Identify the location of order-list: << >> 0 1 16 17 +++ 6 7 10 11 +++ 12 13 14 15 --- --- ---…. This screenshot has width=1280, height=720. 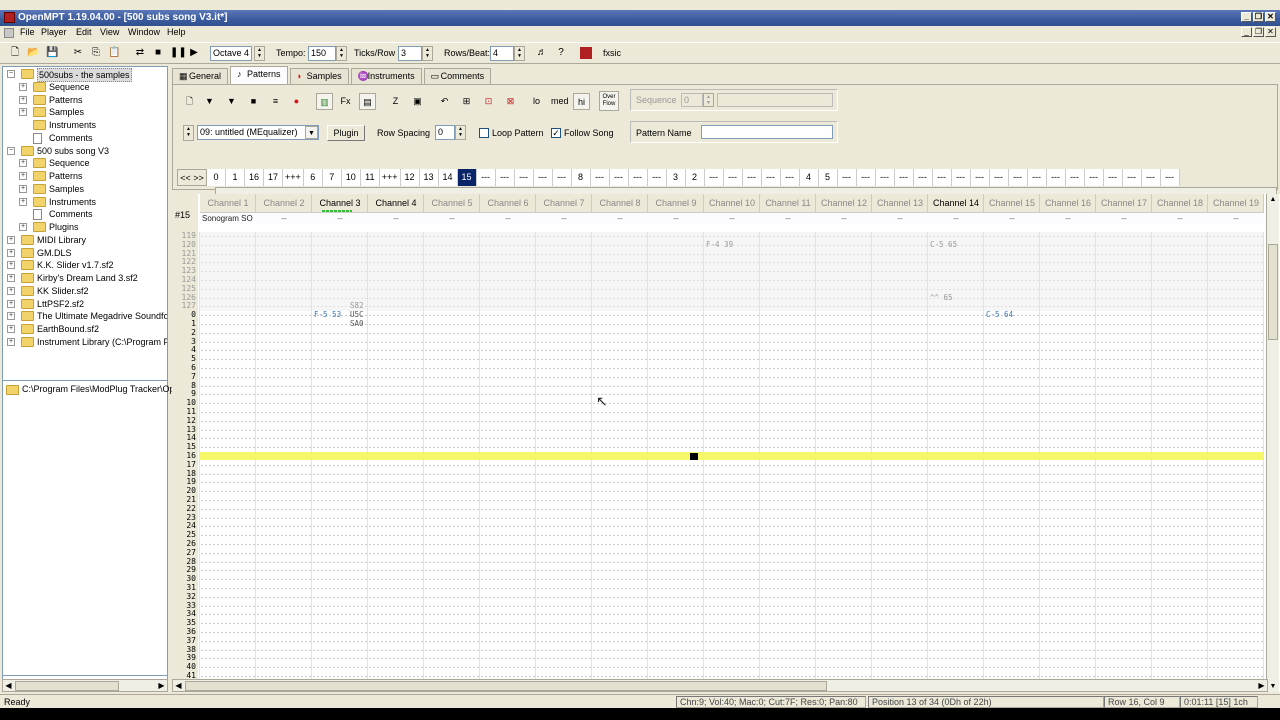
(678, 177).